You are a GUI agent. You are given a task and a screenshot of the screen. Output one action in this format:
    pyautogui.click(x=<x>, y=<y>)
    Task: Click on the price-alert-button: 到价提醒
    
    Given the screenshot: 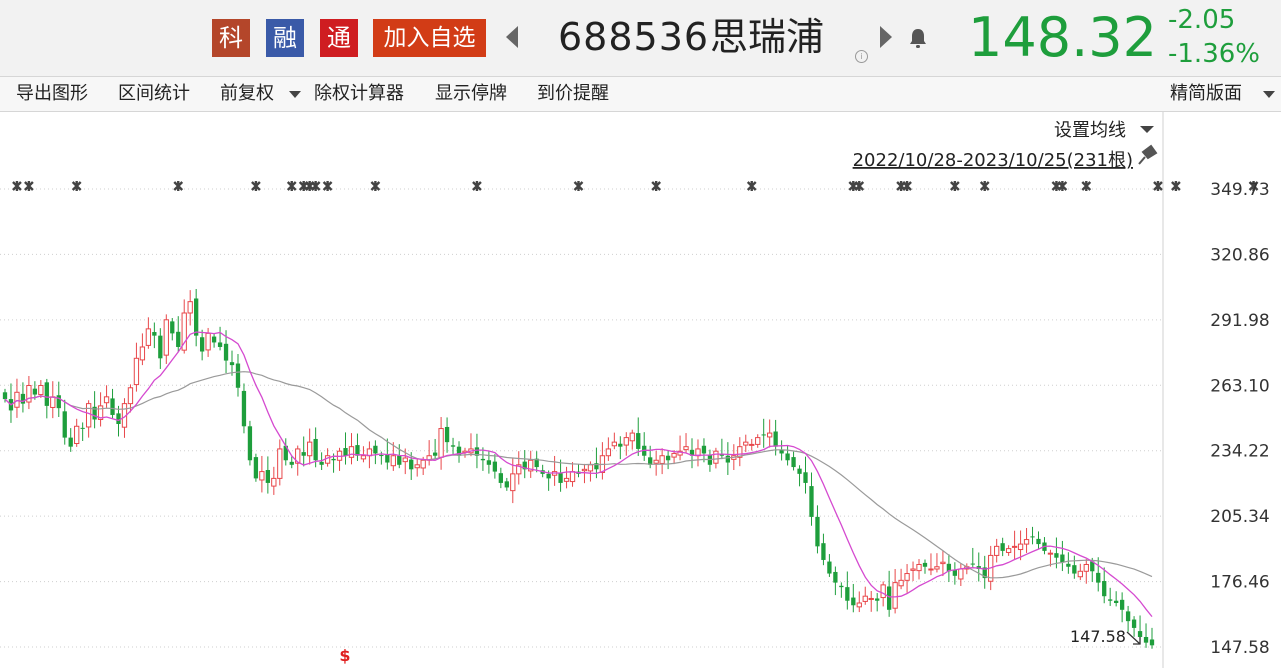 What is the action you would take?
    pyautogui.click(x=573, y=94)
    